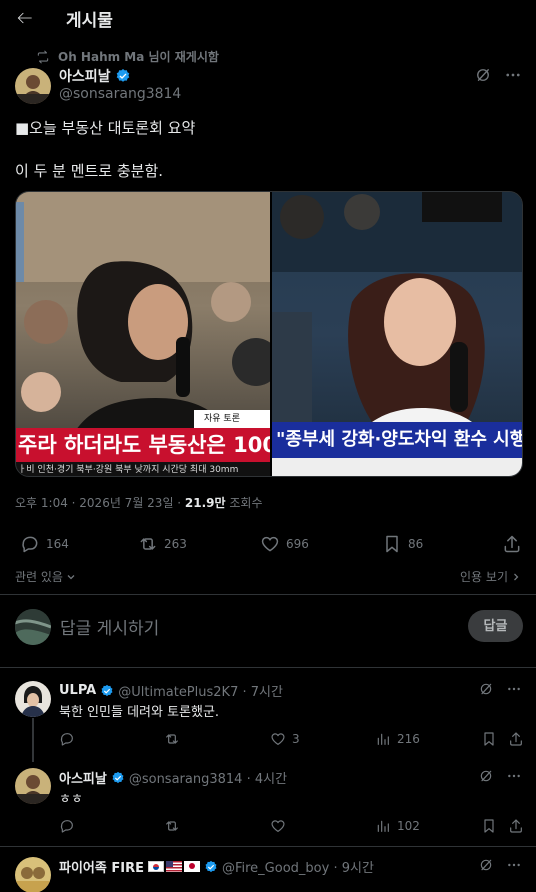  I want to click on tweet-top-actions, so click(492, 75).